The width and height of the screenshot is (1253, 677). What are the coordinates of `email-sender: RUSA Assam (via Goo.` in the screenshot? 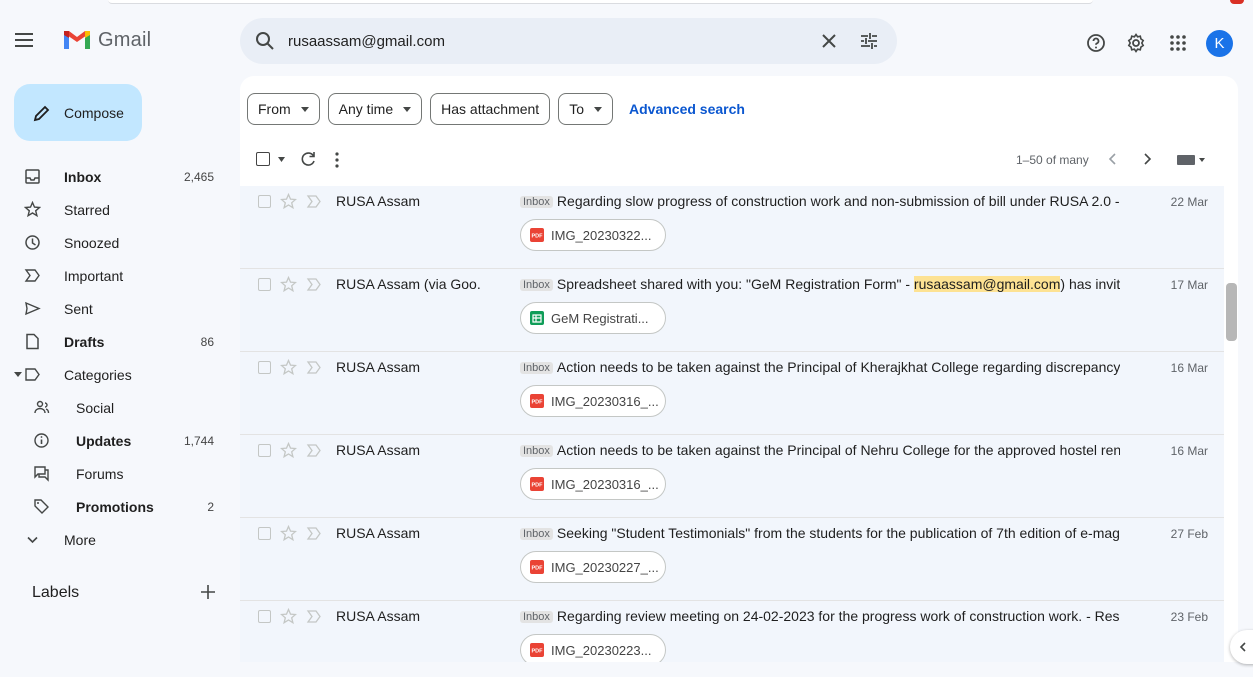 It's located at (408, 284).